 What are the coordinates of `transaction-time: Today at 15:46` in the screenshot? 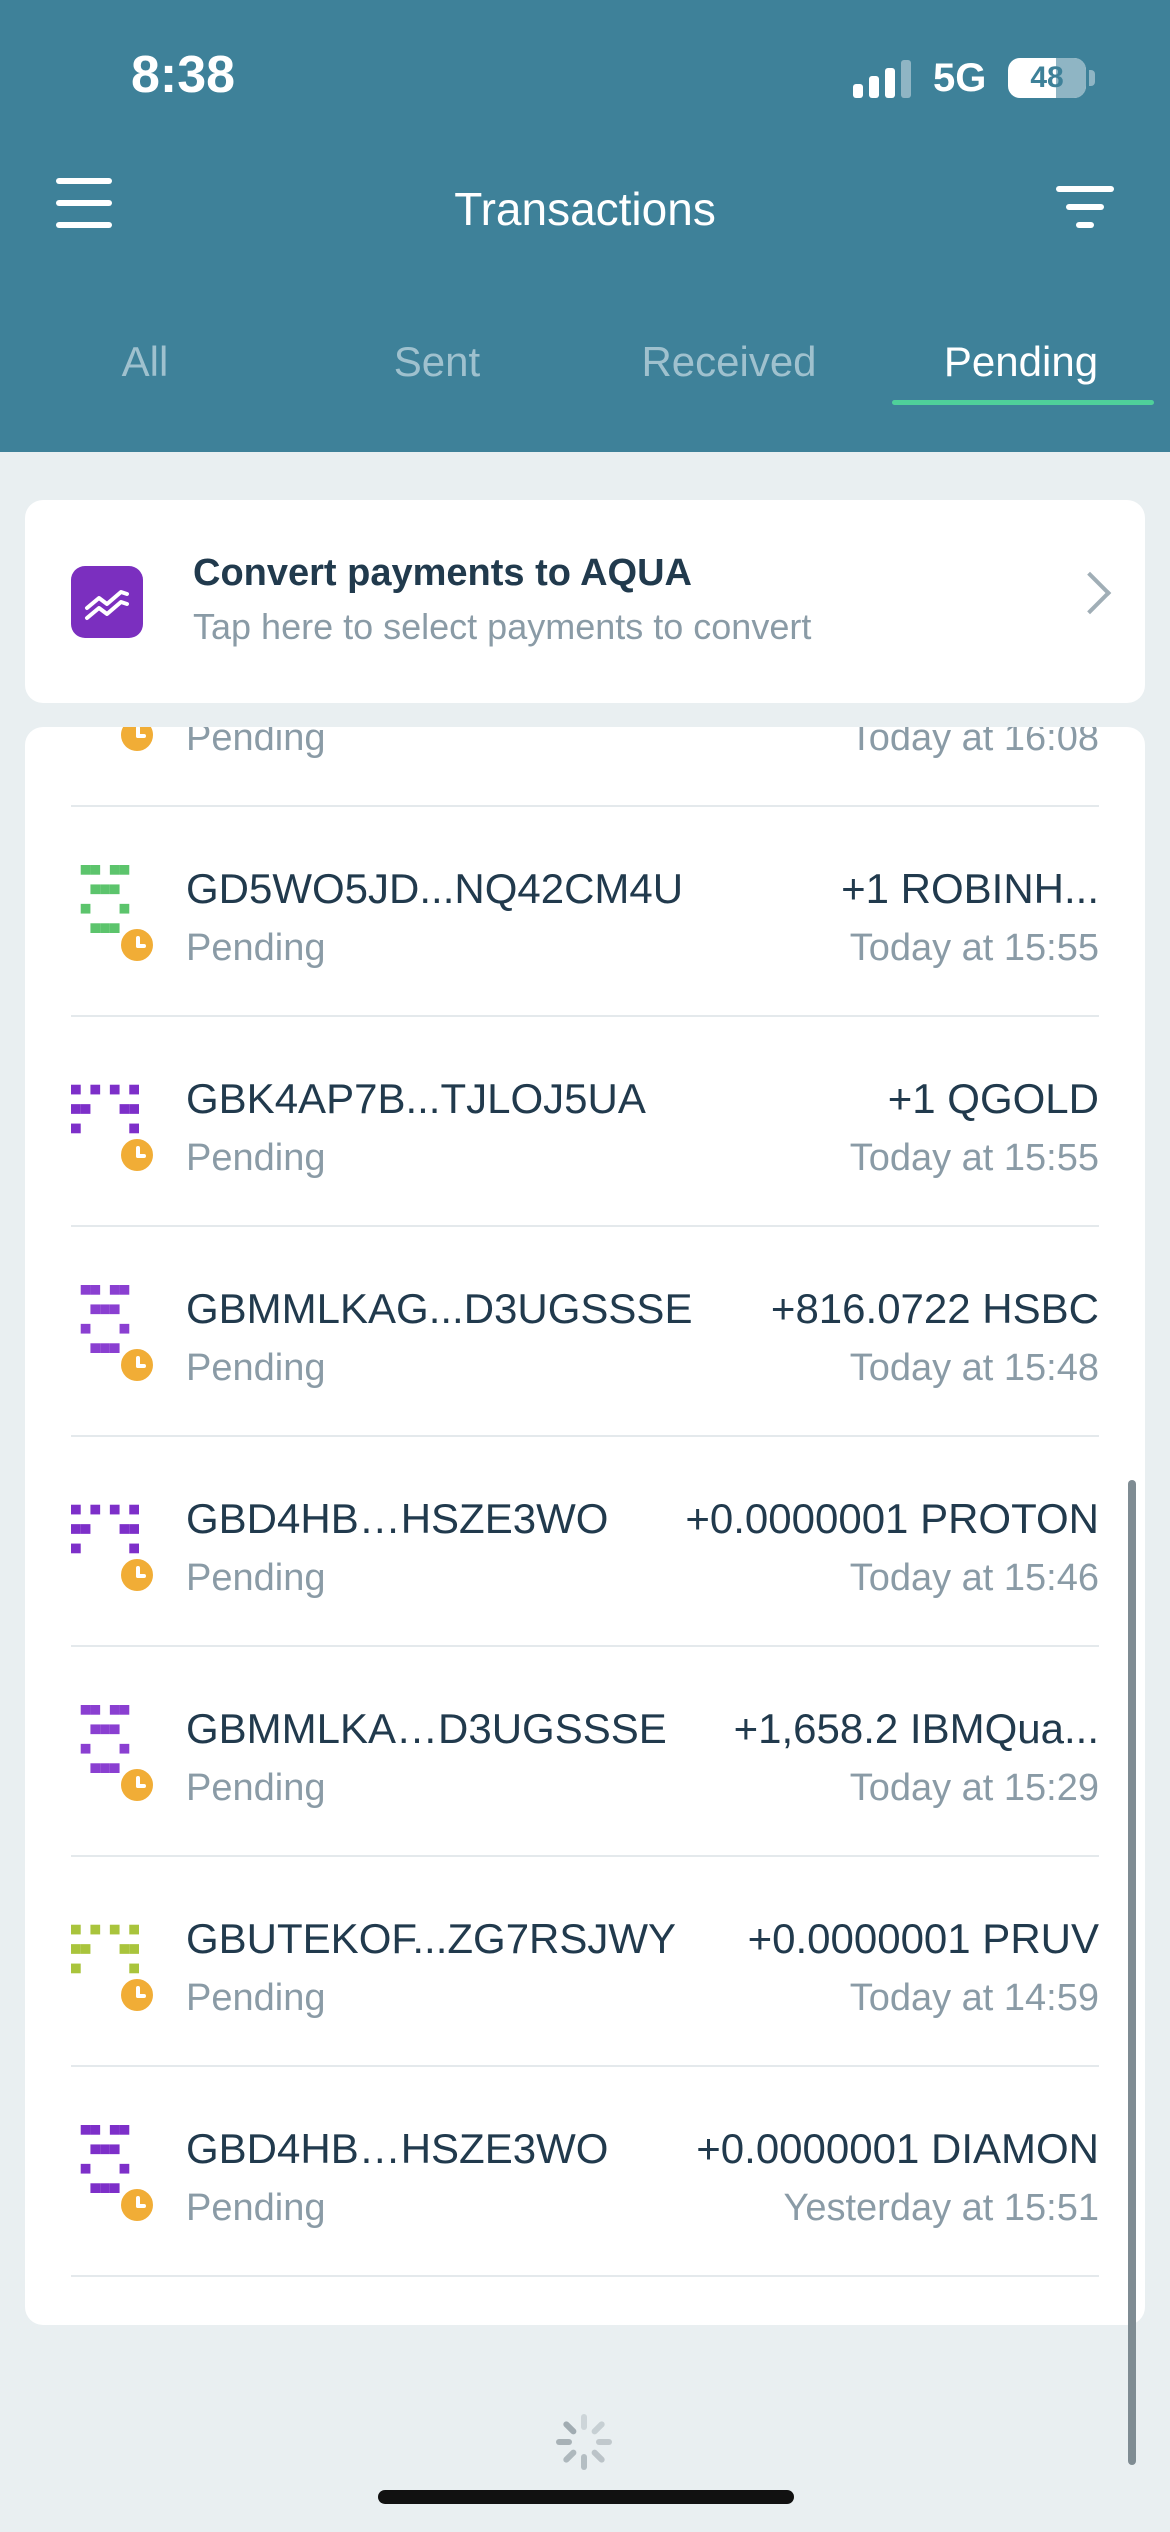 It's located at (974, 1578).